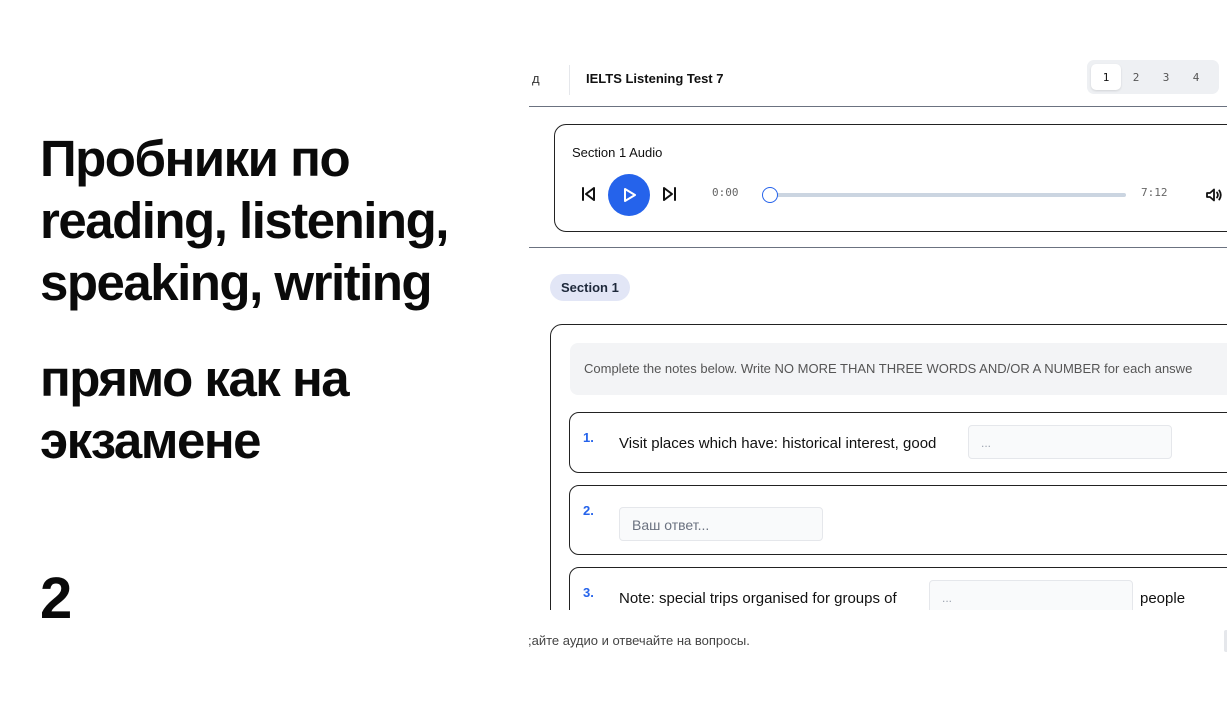 The width and height of the screenshot is (1227, 728). I want to click on skip-forward-icon, so click(669, 194).